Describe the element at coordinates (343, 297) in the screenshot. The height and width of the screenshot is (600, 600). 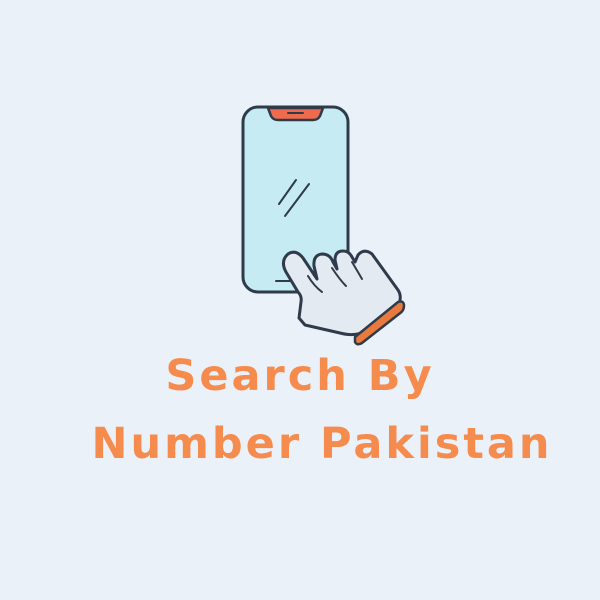
I see `tapping-hand-icon` at that location.